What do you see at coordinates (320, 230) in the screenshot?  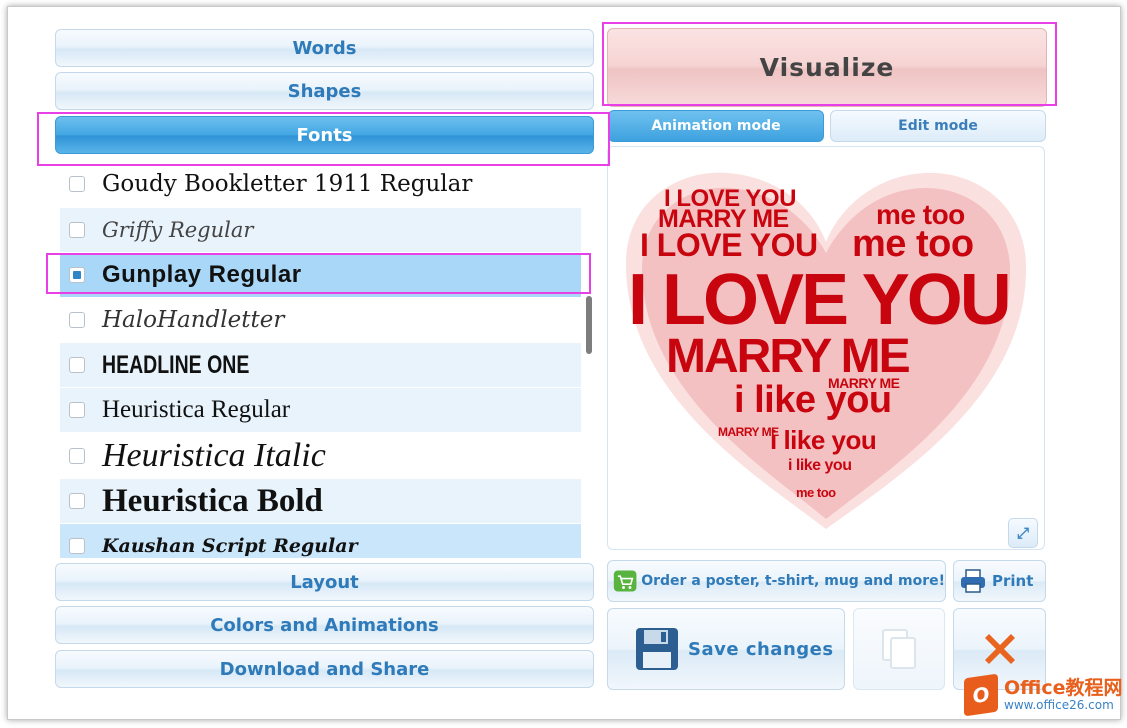 I see `font-item: Griffy Regular` at bounding box center [320, 230].